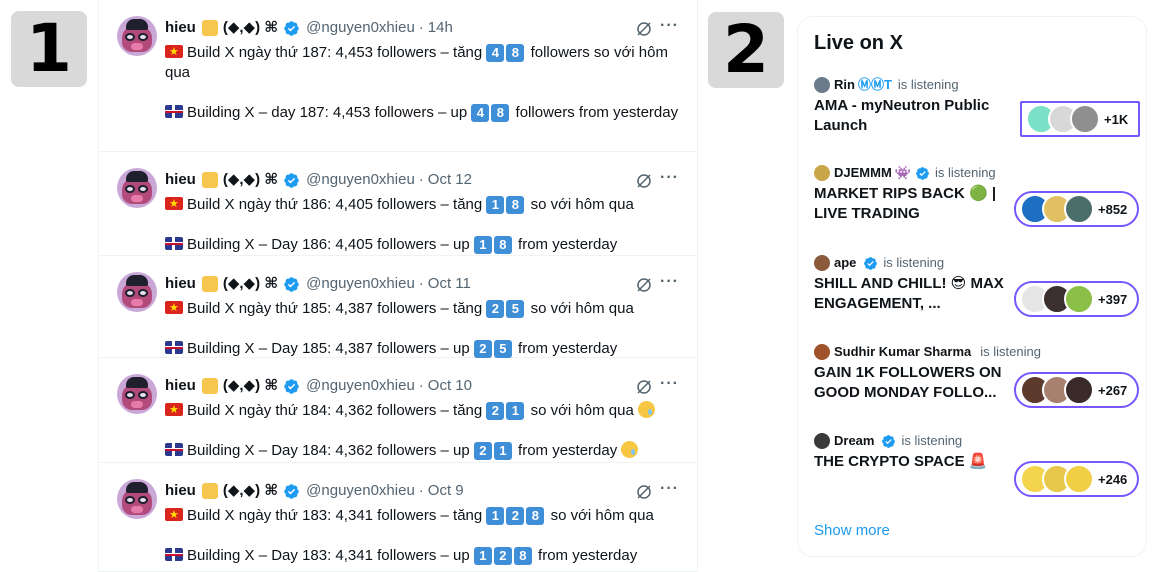 This screenshot has height=572, width=1159. I want to click on listeners-pill: +246, so click(1077, 479).